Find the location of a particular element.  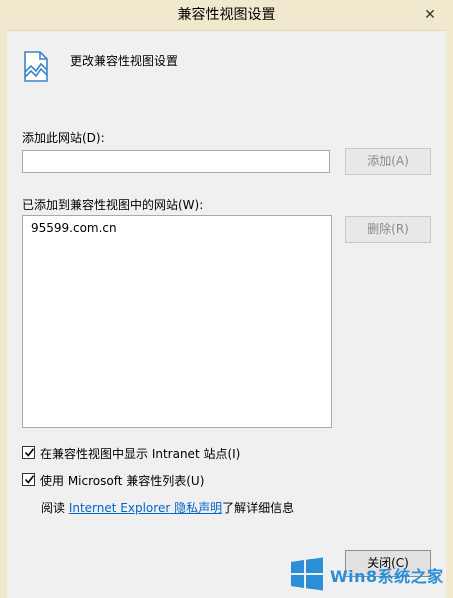

privacy-suffix: 了解详细信息 is located at coordinates (258, 508).